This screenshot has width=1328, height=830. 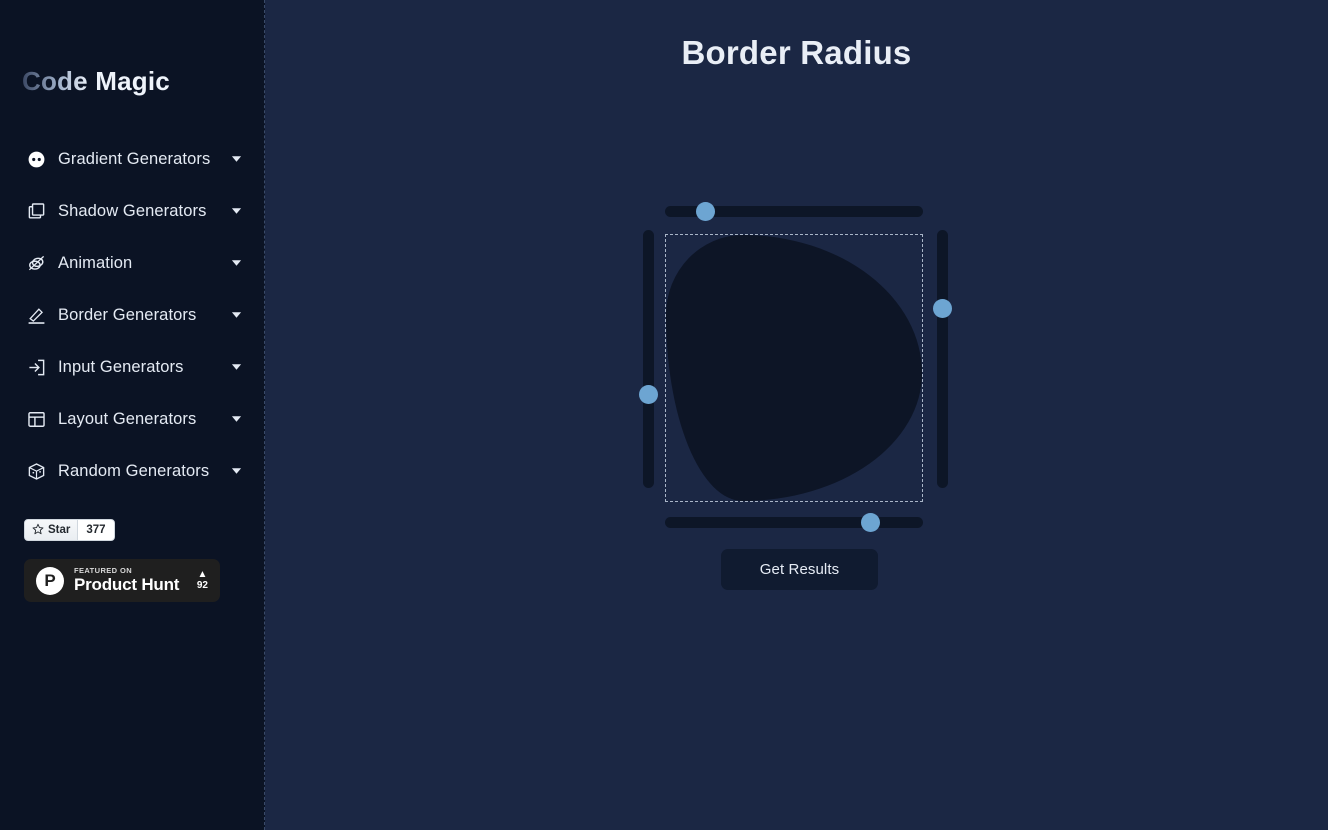 What do you see at coordinates (942, 359) in the screenshot?
I see `right-radius-slider` at bounding box center [942, 359].